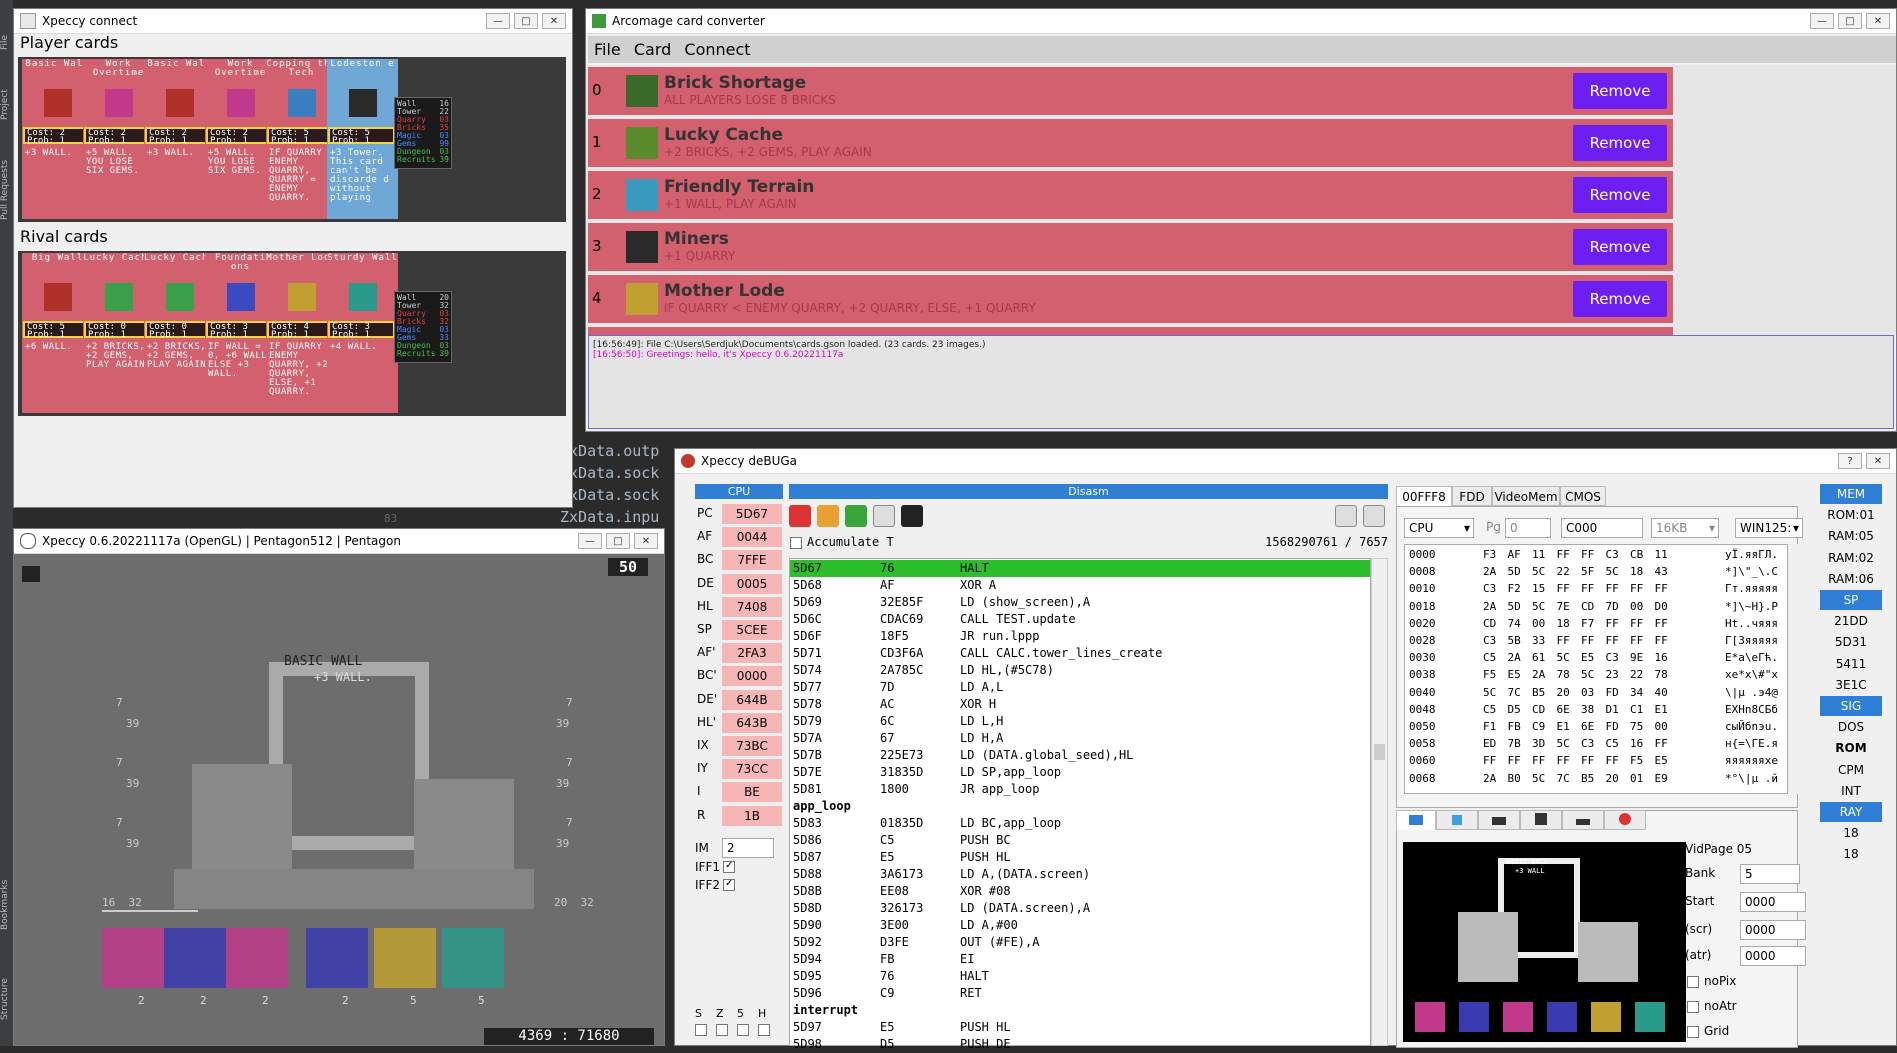 This screenshot has width=1897, height=1053. Describe the element at coordinates (1625, 820) in the screenshot. I see `tab-stop` at that location.